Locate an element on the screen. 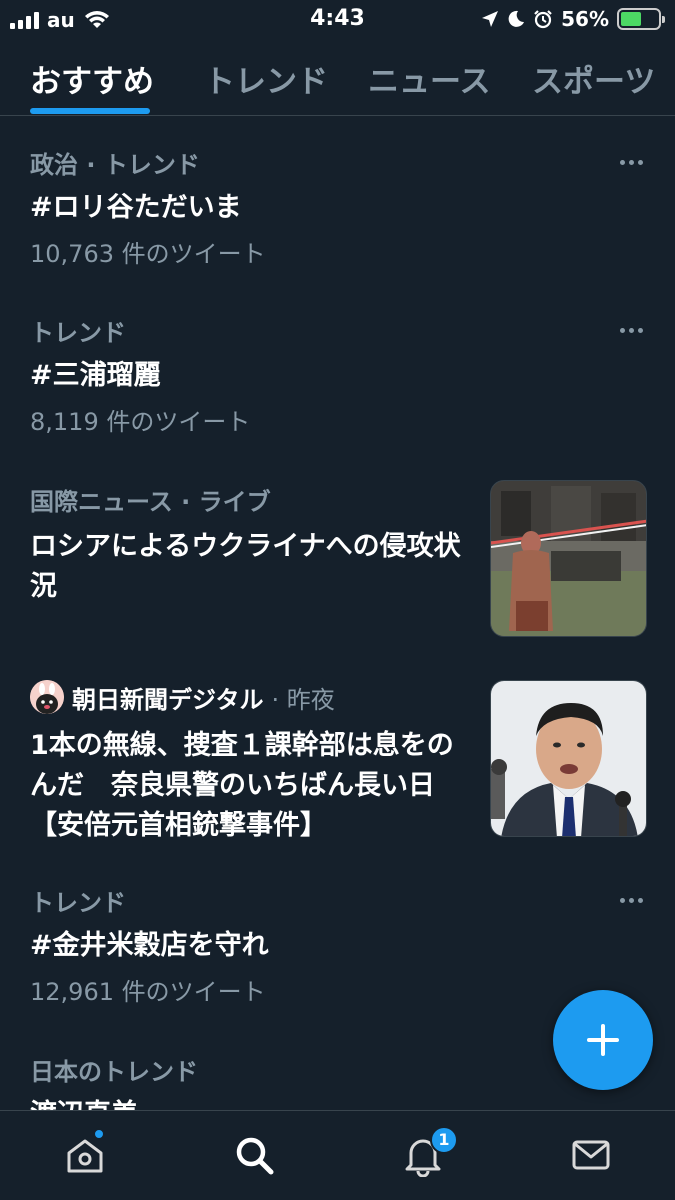 The width and height of the screenshot is (675, 1200). moon-icon is located at coordinates (516, 18).